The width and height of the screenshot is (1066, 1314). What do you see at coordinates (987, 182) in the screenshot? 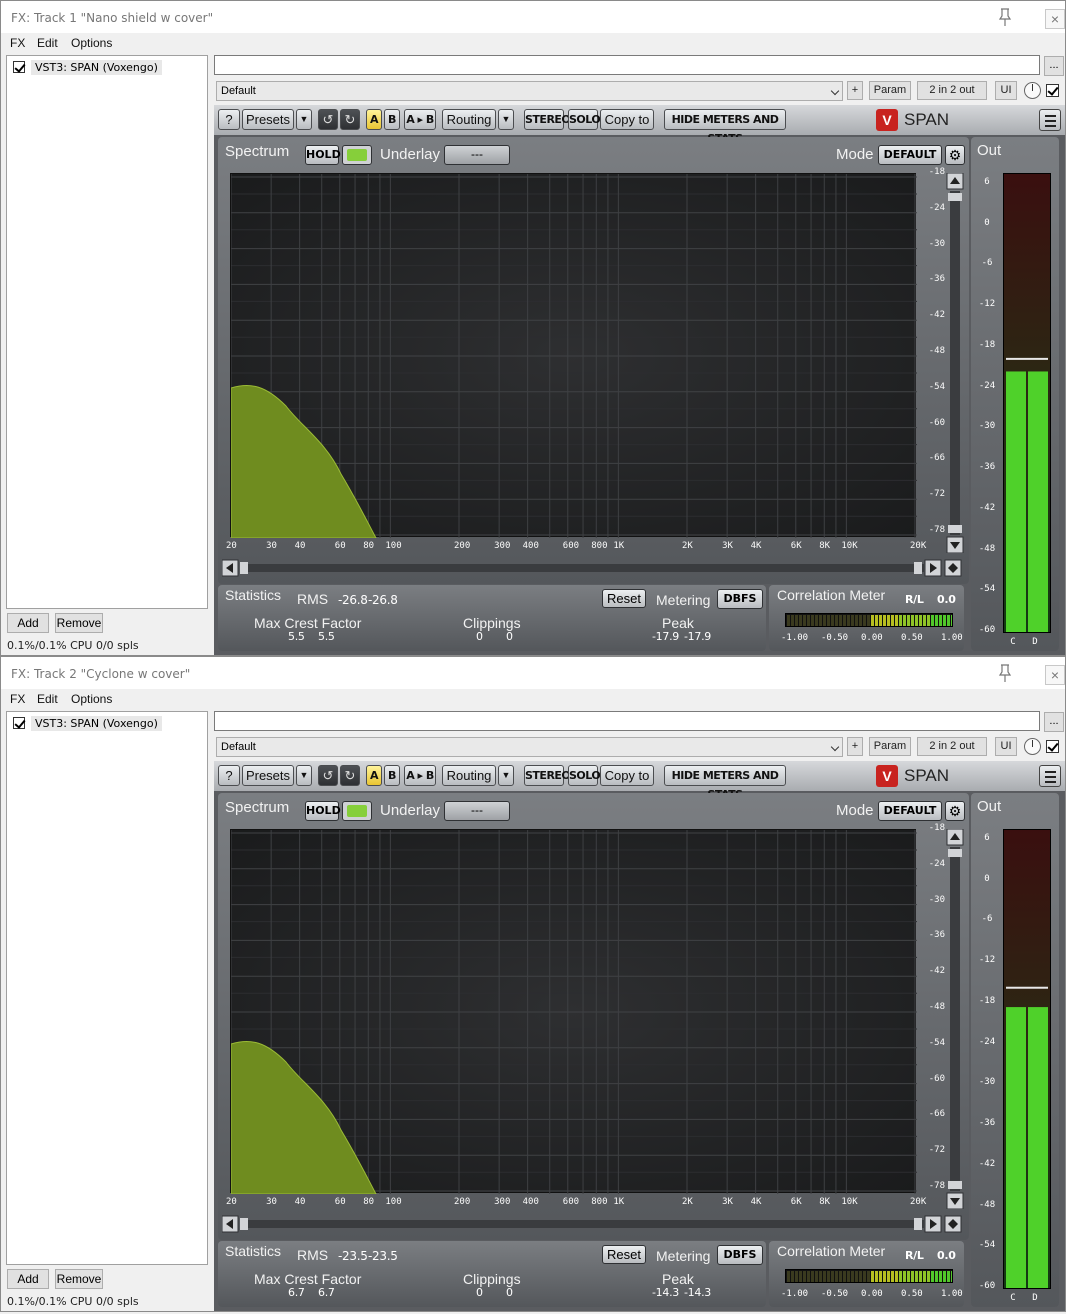
I see `out-tick-label: 6` at bounding box center [987, 182].